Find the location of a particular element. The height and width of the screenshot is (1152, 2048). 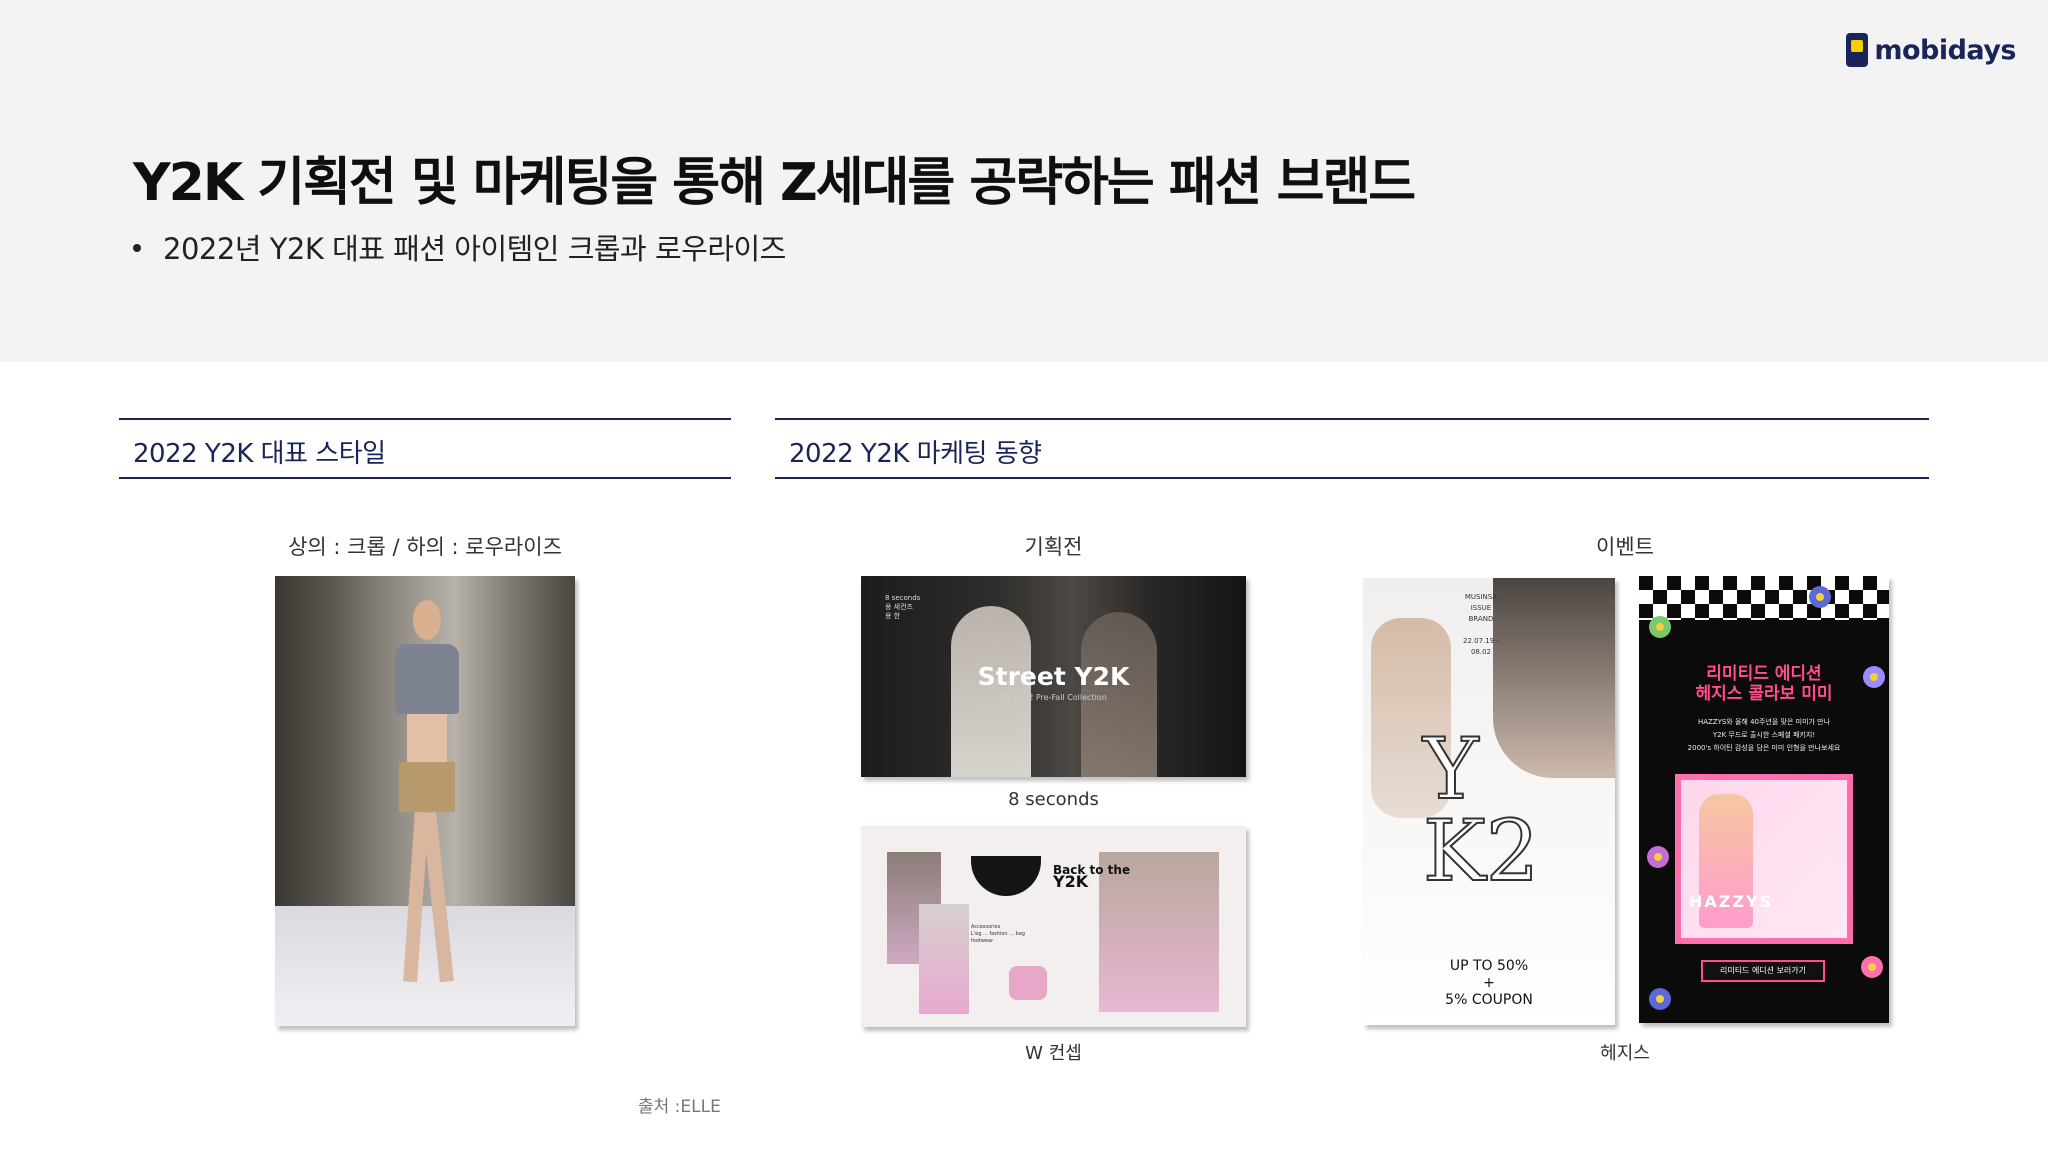

brand-logo: mobidays is located at coordinates (1931, 50).